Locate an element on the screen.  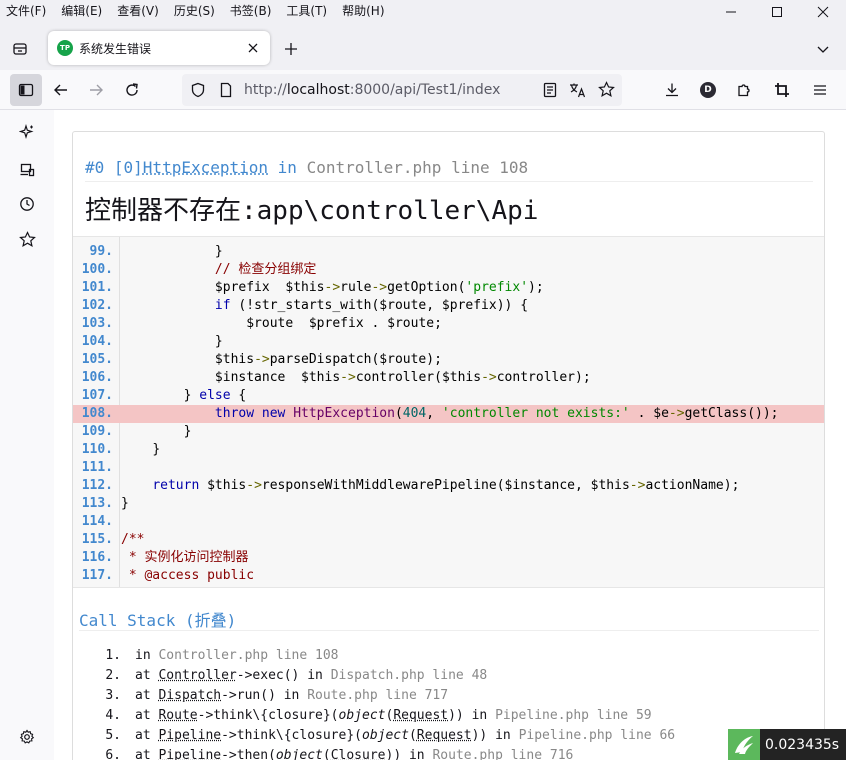
line-code: // 检查分组绑定 is located at coordinates (219, 269).